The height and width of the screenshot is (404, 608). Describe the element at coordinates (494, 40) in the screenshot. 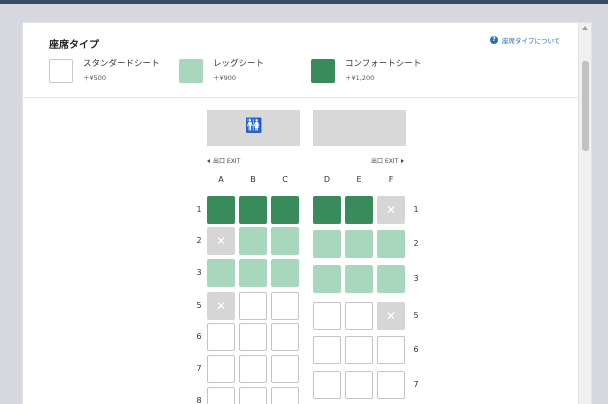

I see `help-circle-icon: ?` at that location.